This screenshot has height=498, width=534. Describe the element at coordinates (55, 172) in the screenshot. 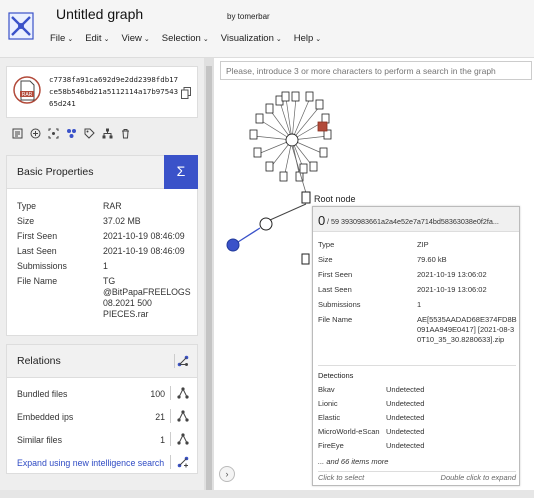

I see `card-title: Basic Properties` at that location.